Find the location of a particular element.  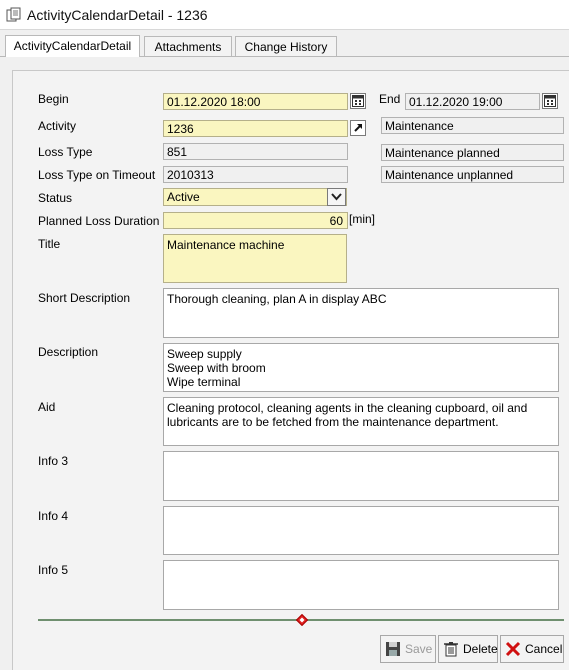

tab-activity-calendar-detail: ActivityCalendarDetail is located at coordinates (72, 46).